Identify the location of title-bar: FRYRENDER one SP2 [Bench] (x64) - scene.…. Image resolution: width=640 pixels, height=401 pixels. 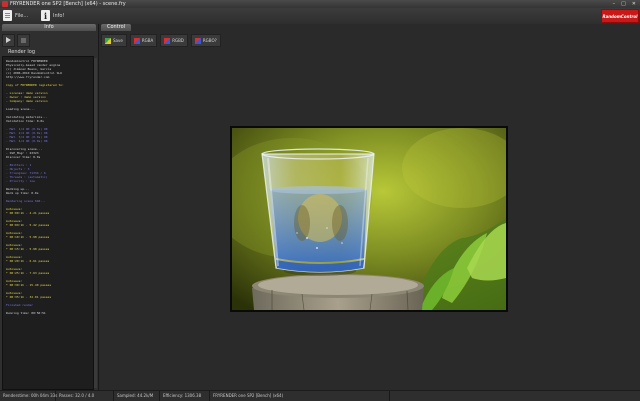
(320, 4).